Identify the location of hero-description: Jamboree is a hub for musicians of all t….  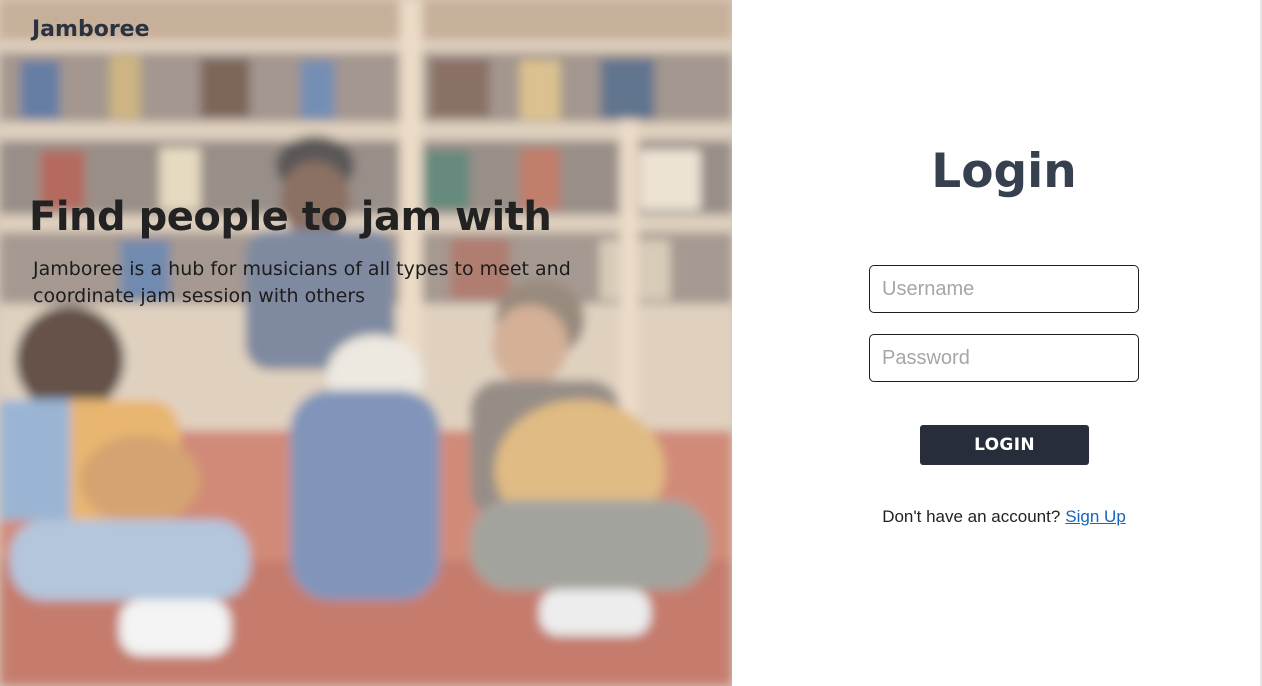
(302, 282).